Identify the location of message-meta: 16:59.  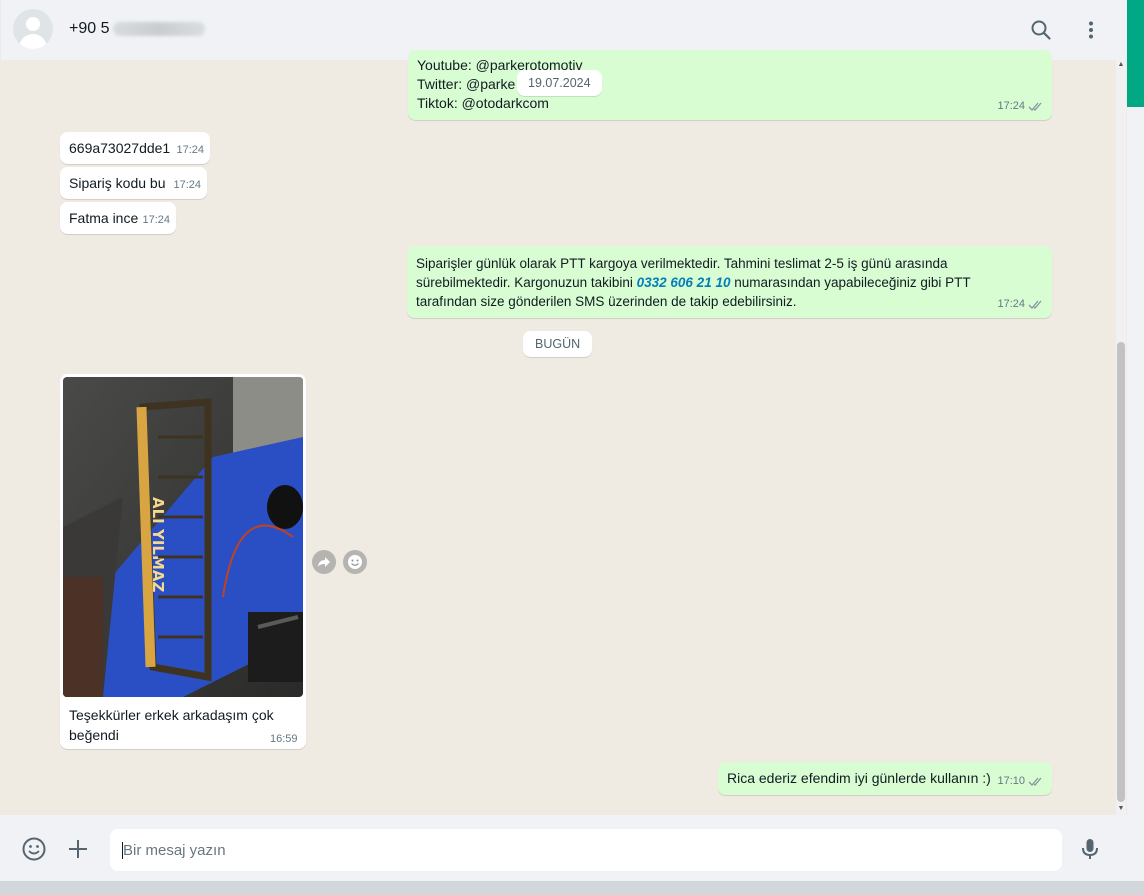
(284, 739).